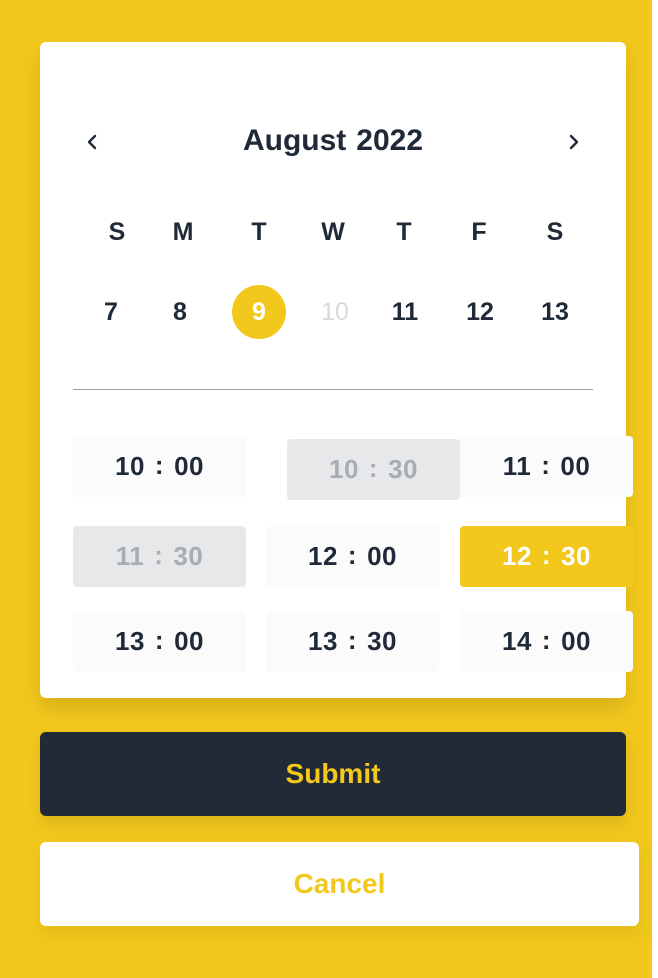  What do you see at coordinates (555, 231) in the screenshot?
I see `weekday-saturday: S` at bounding box center [555, 231].